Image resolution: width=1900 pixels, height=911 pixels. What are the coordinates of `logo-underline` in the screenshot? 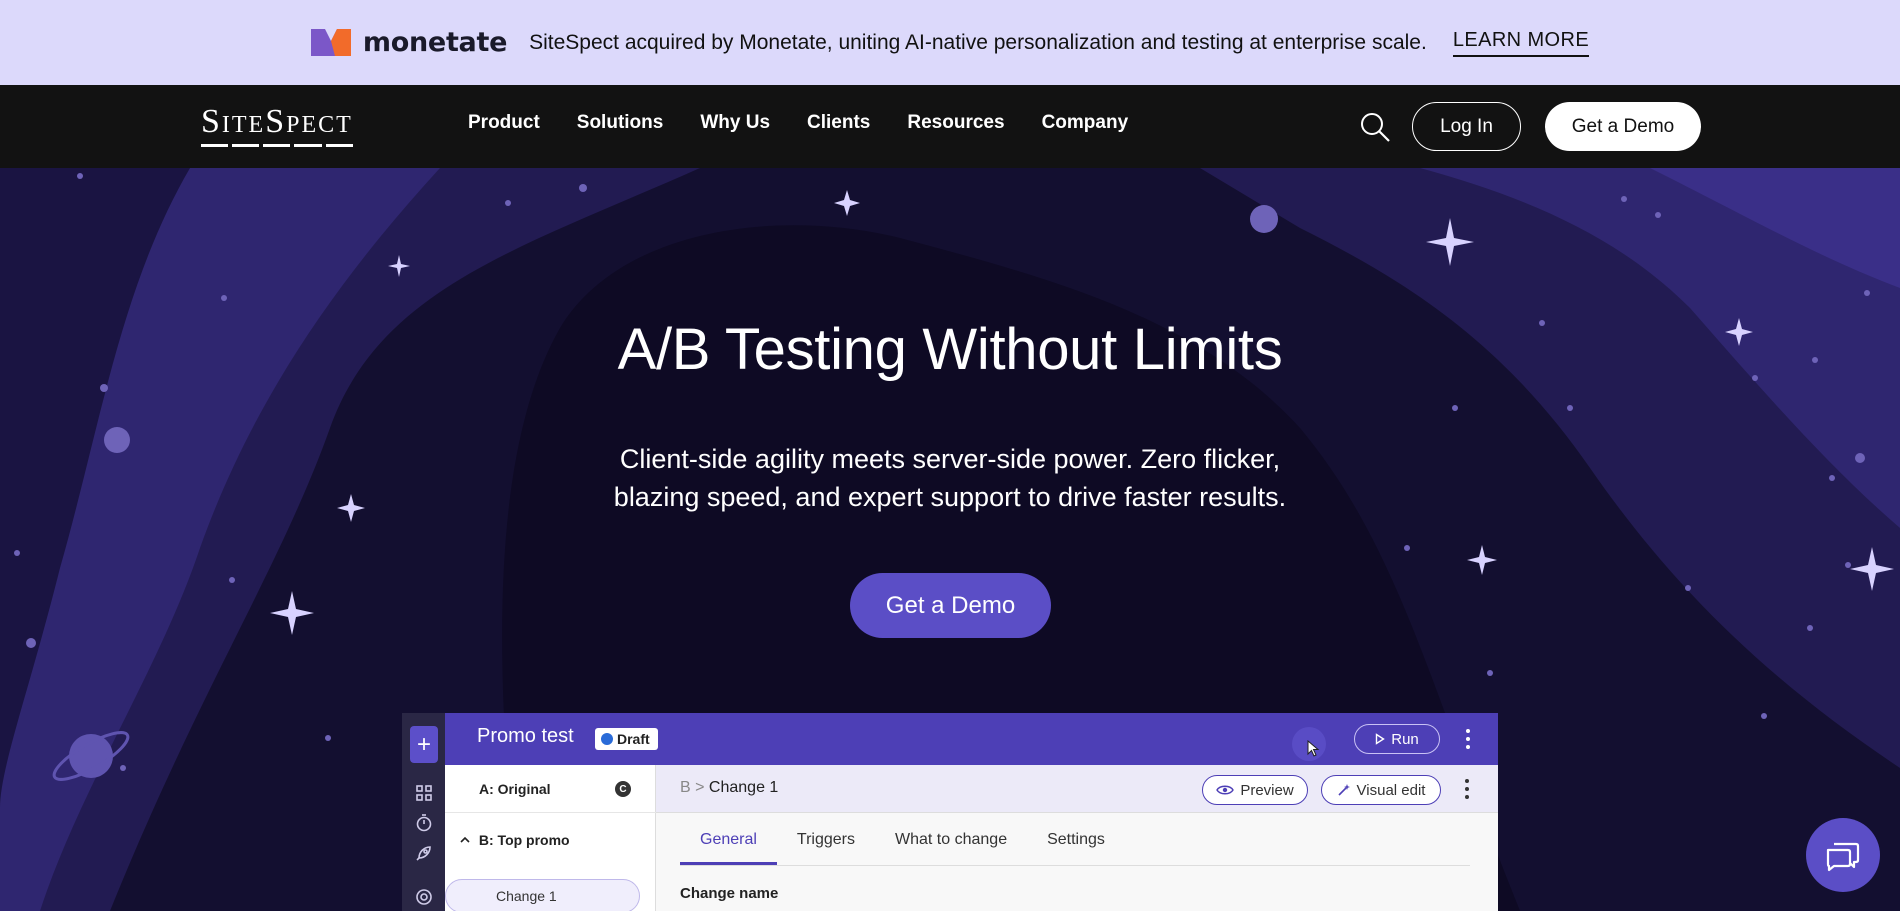 It's located at (277, 145).